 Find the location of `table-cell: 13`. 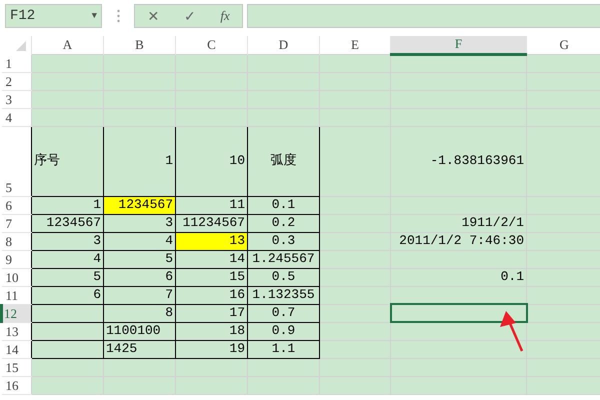

table-cell: 13 is located at coordinates (212, 241).